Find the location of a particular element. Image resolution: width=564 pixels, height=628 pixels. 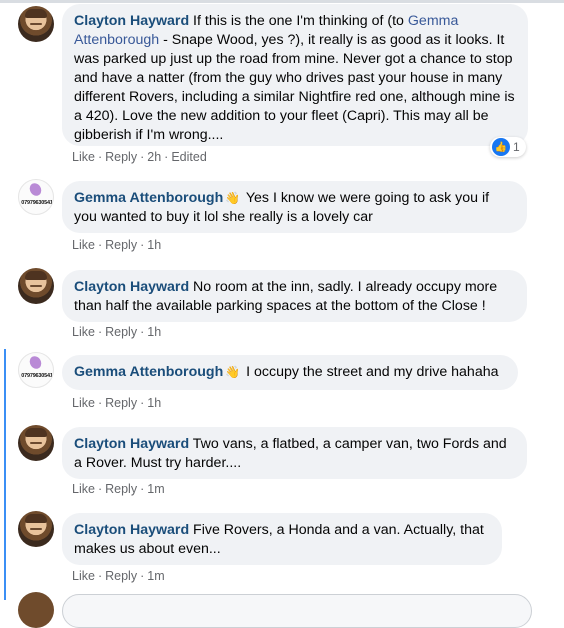

current-user-avatar is located at coordinates (36, 610).